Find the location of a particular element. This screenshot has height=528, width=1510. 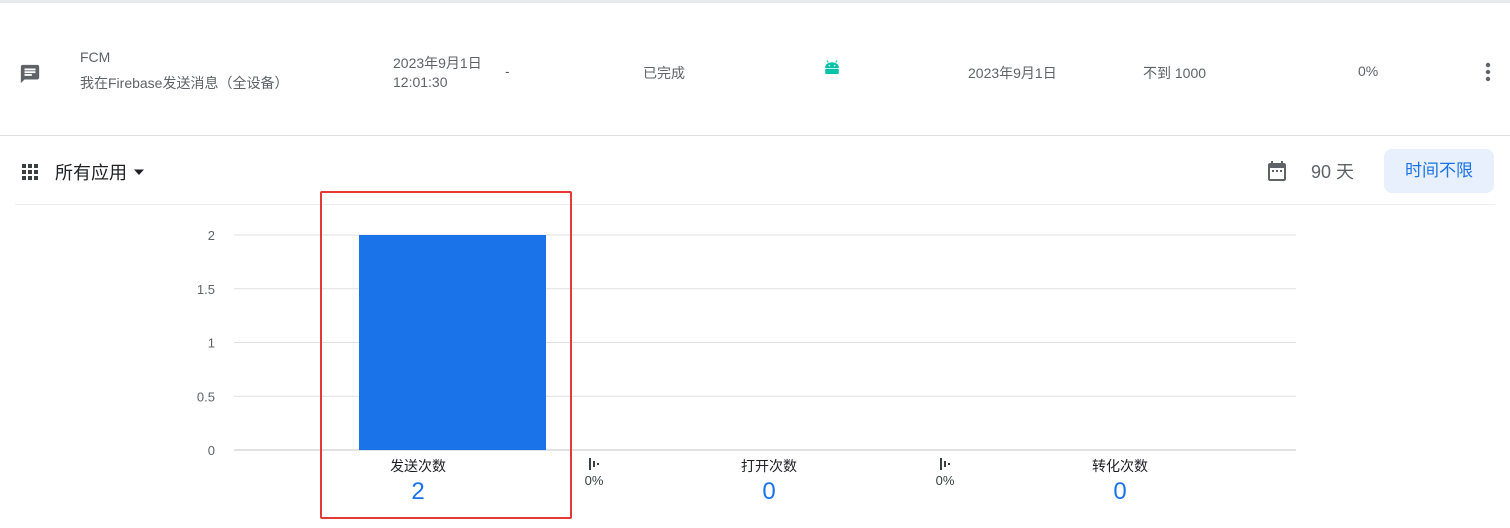

app-selector: 所有应用 is located at coordinates (83, 172).